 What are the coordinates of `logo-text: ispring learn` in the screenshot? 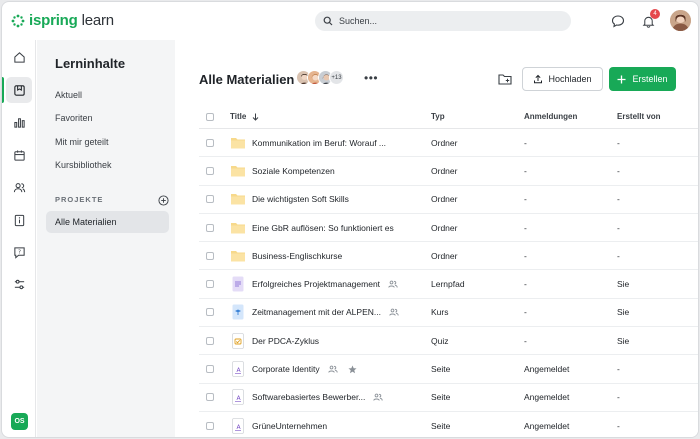 It's located at (71, 20).